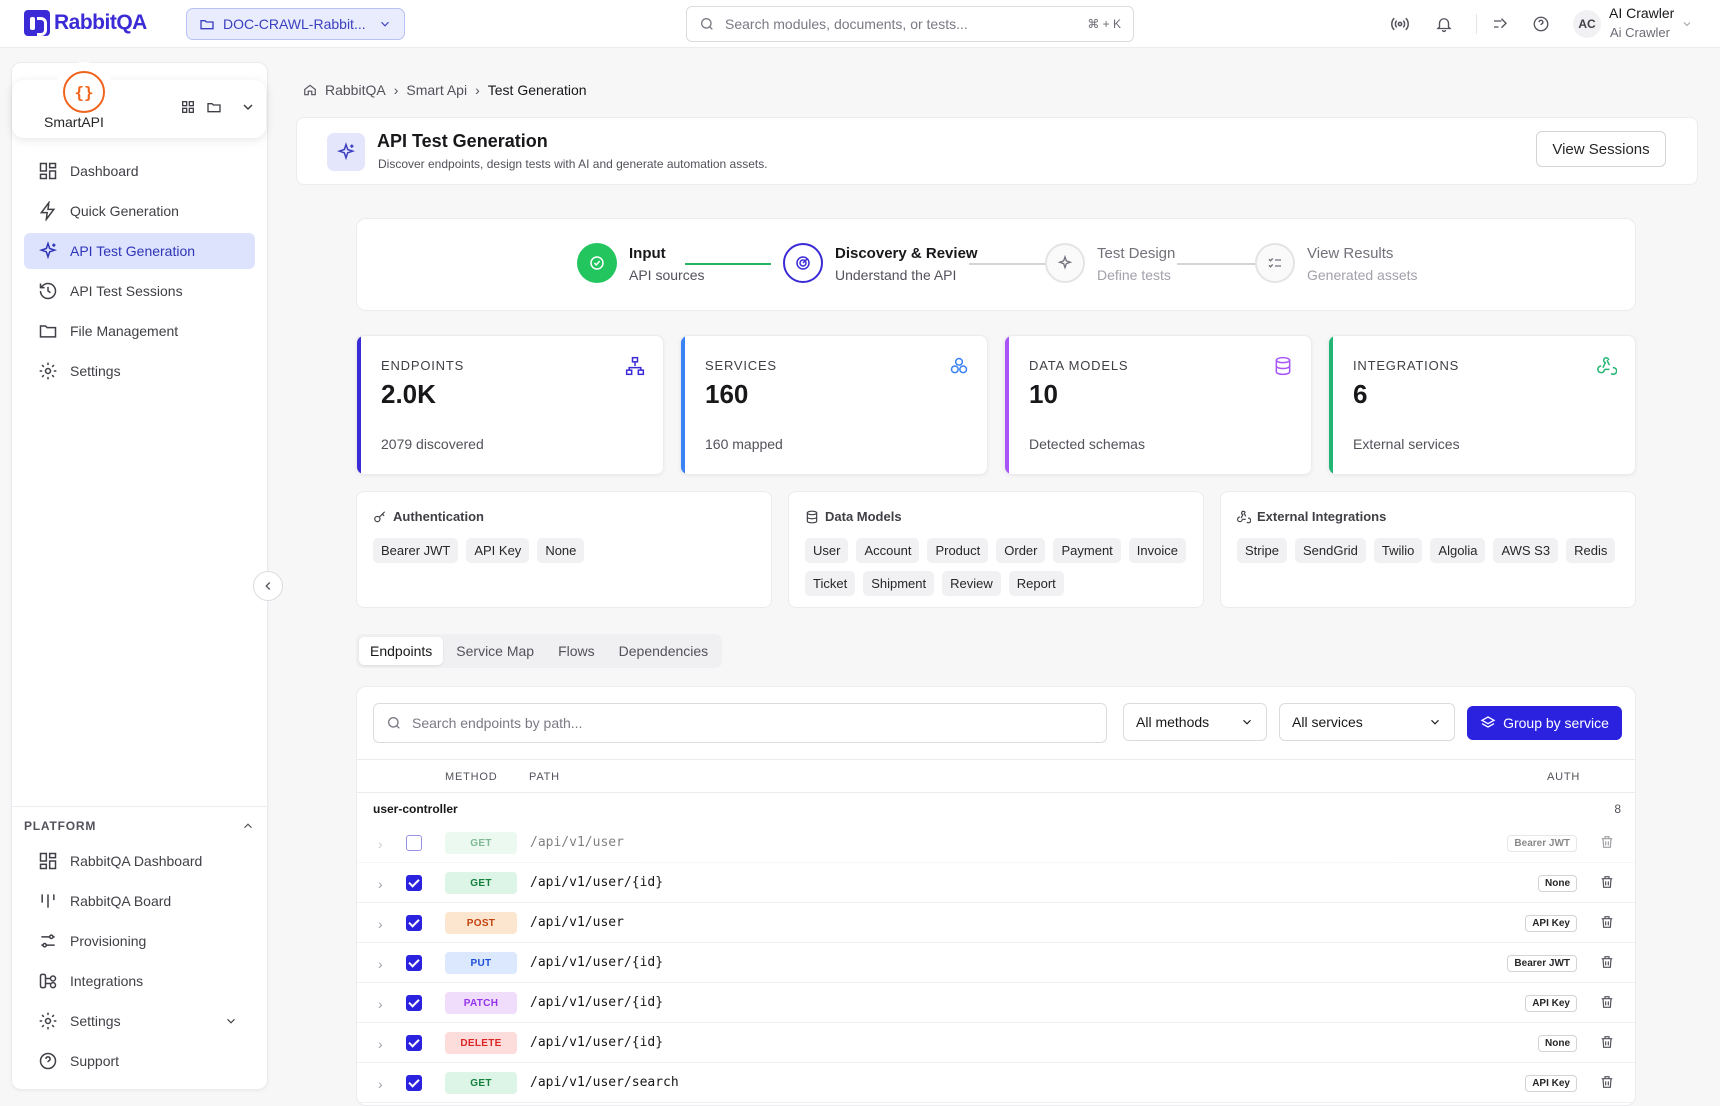 The image size is (1720, 1106). Describe the element at coordinates (432, 444) in the screenshot. I see `stat-sub: 2079 discovered` at that location.